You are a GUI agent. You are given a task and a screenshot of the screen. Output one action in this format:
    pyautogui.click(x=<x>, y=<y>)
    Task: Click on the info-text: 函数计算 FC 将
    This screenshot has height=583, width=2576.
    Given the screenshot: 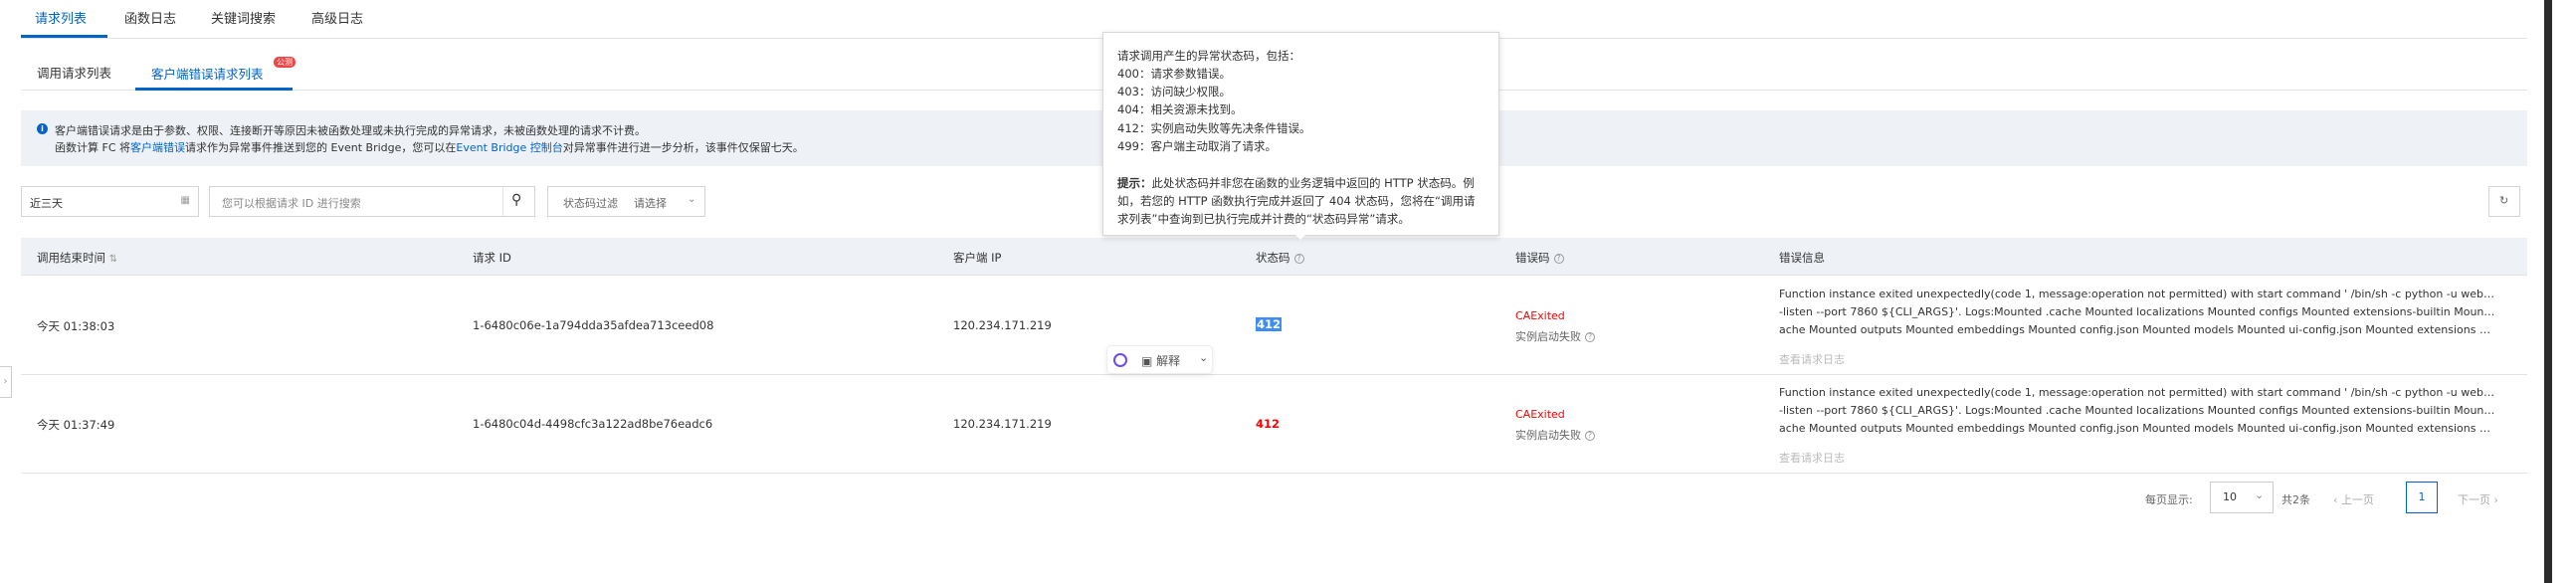 What is the action you would take?
    pyautogui.click(x=93, y=147)
    